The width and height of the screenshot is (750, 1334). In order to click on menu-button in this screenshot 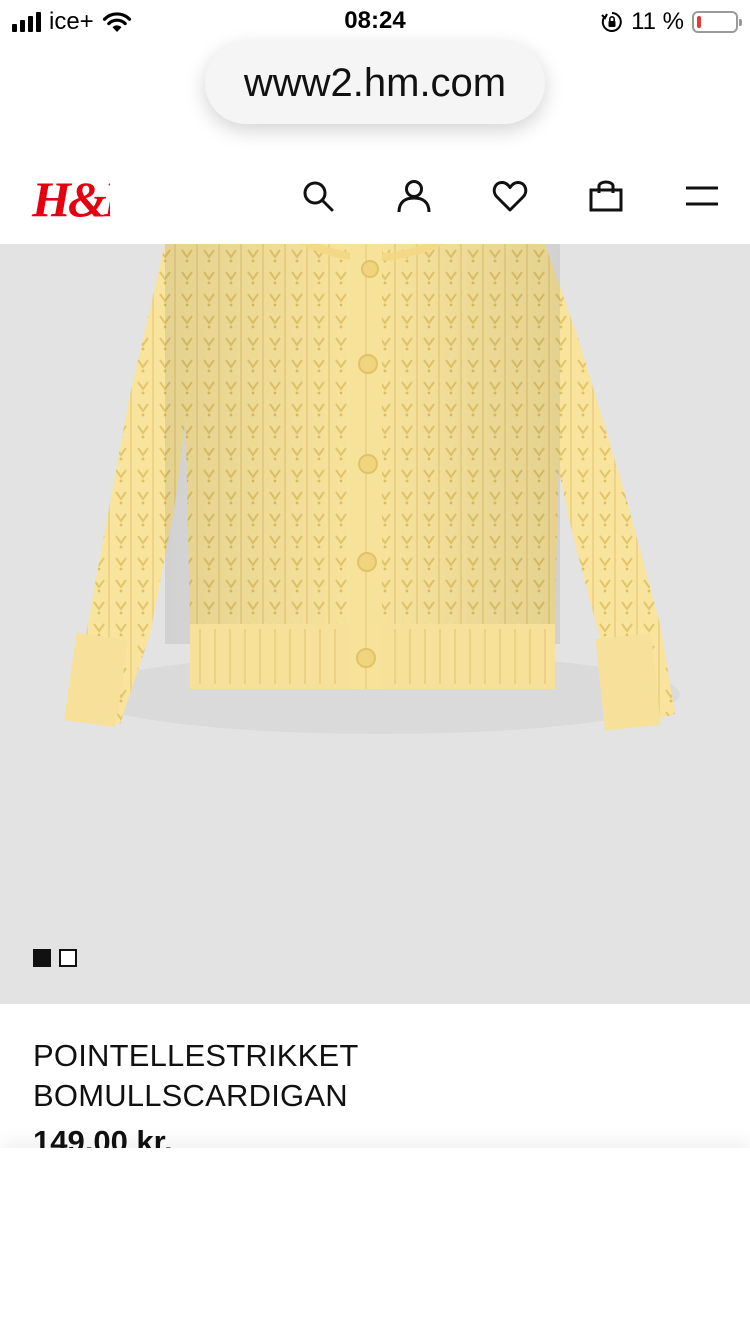, I will do `click(702, 196)`.